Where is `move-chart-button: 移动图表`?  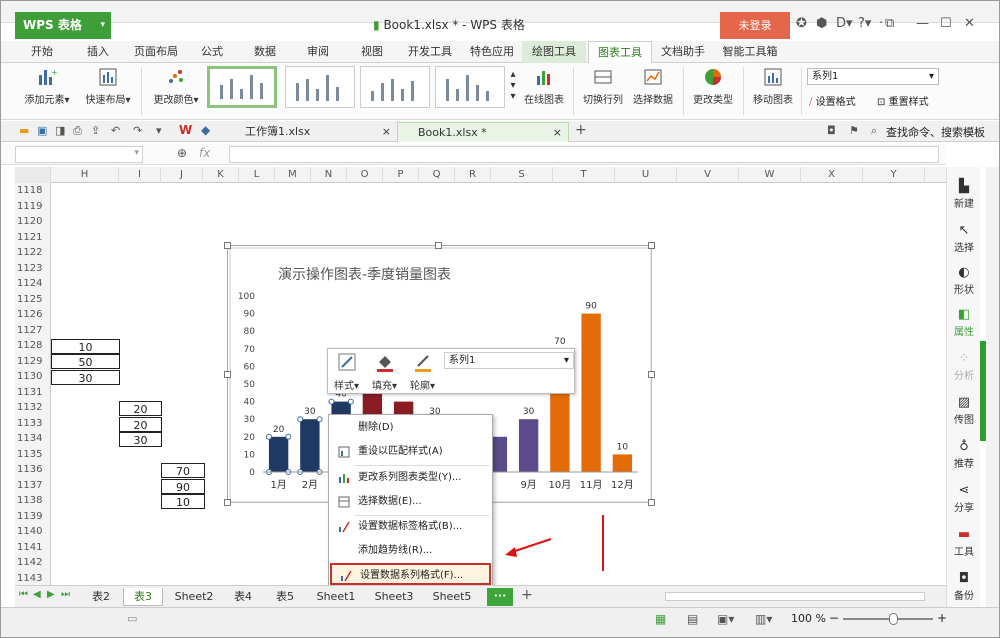
move-chart-button: 移动图表 is located at coordinates (773, 84).